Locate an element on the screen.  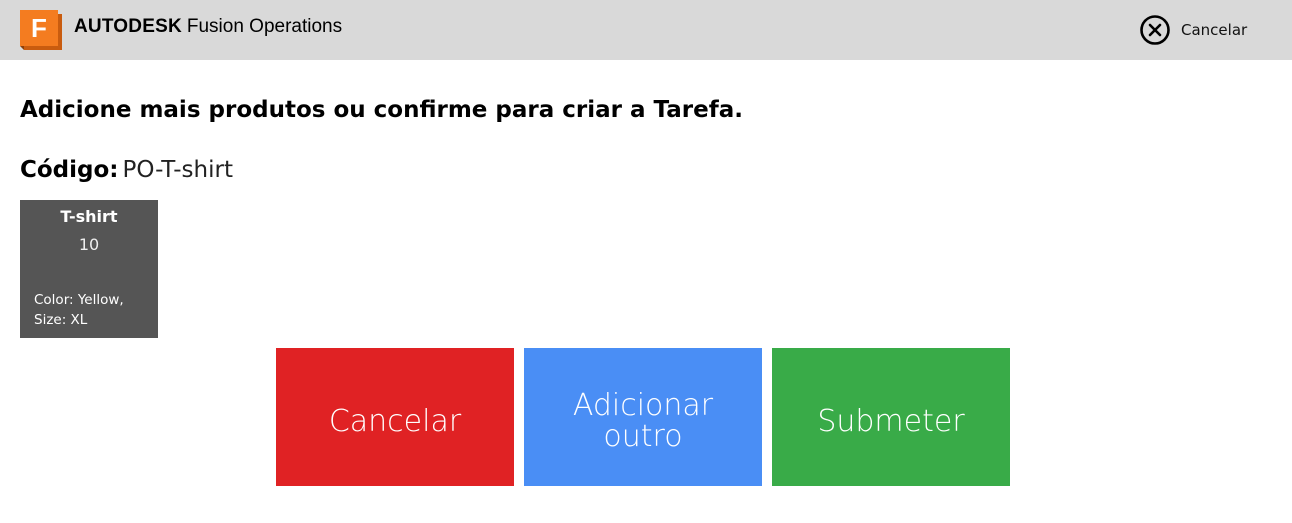
product-attributes: Color: Yellow, Size: XL is located at coordinates (94, 310).